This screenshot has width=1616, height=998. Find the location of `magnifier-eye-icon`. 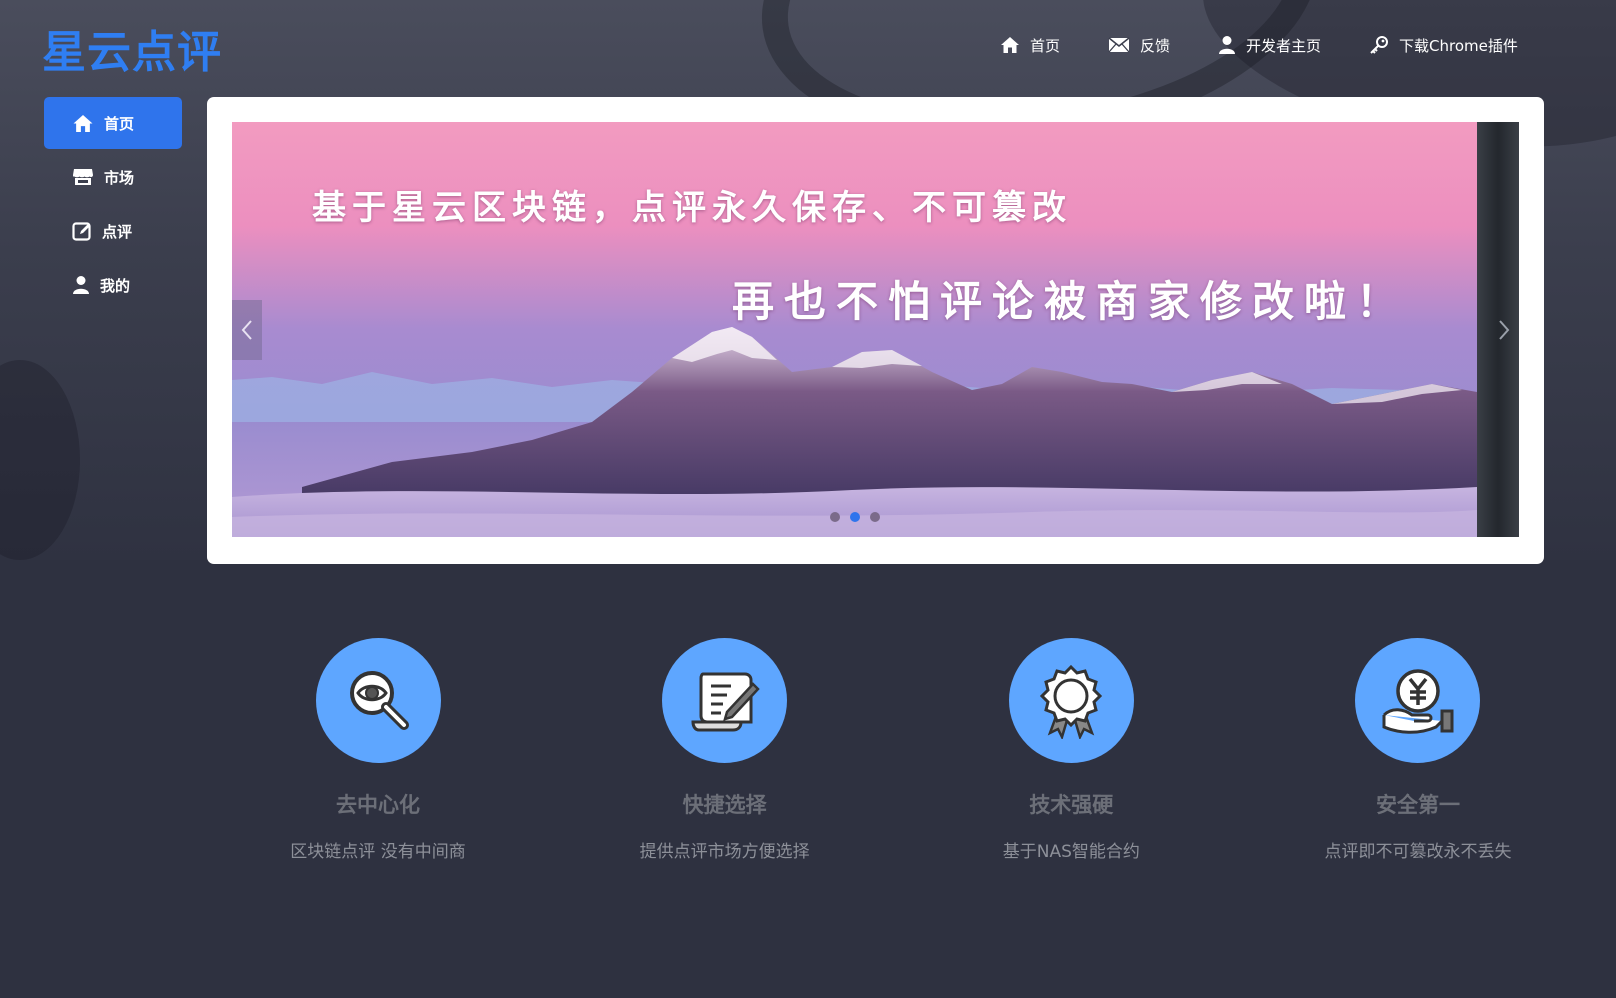

magnifier-eye-icon is located at coordinates (379, 700).